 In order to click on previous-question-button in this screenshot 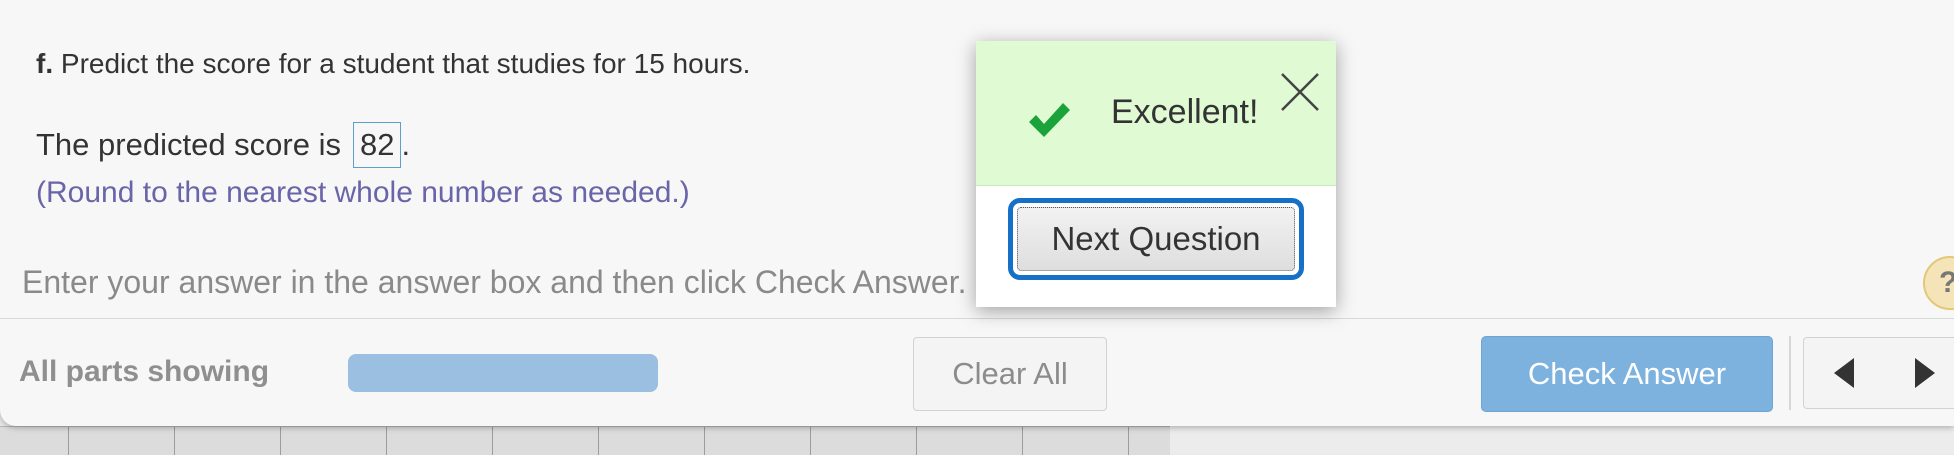, I will do `click(1844, 373)`.